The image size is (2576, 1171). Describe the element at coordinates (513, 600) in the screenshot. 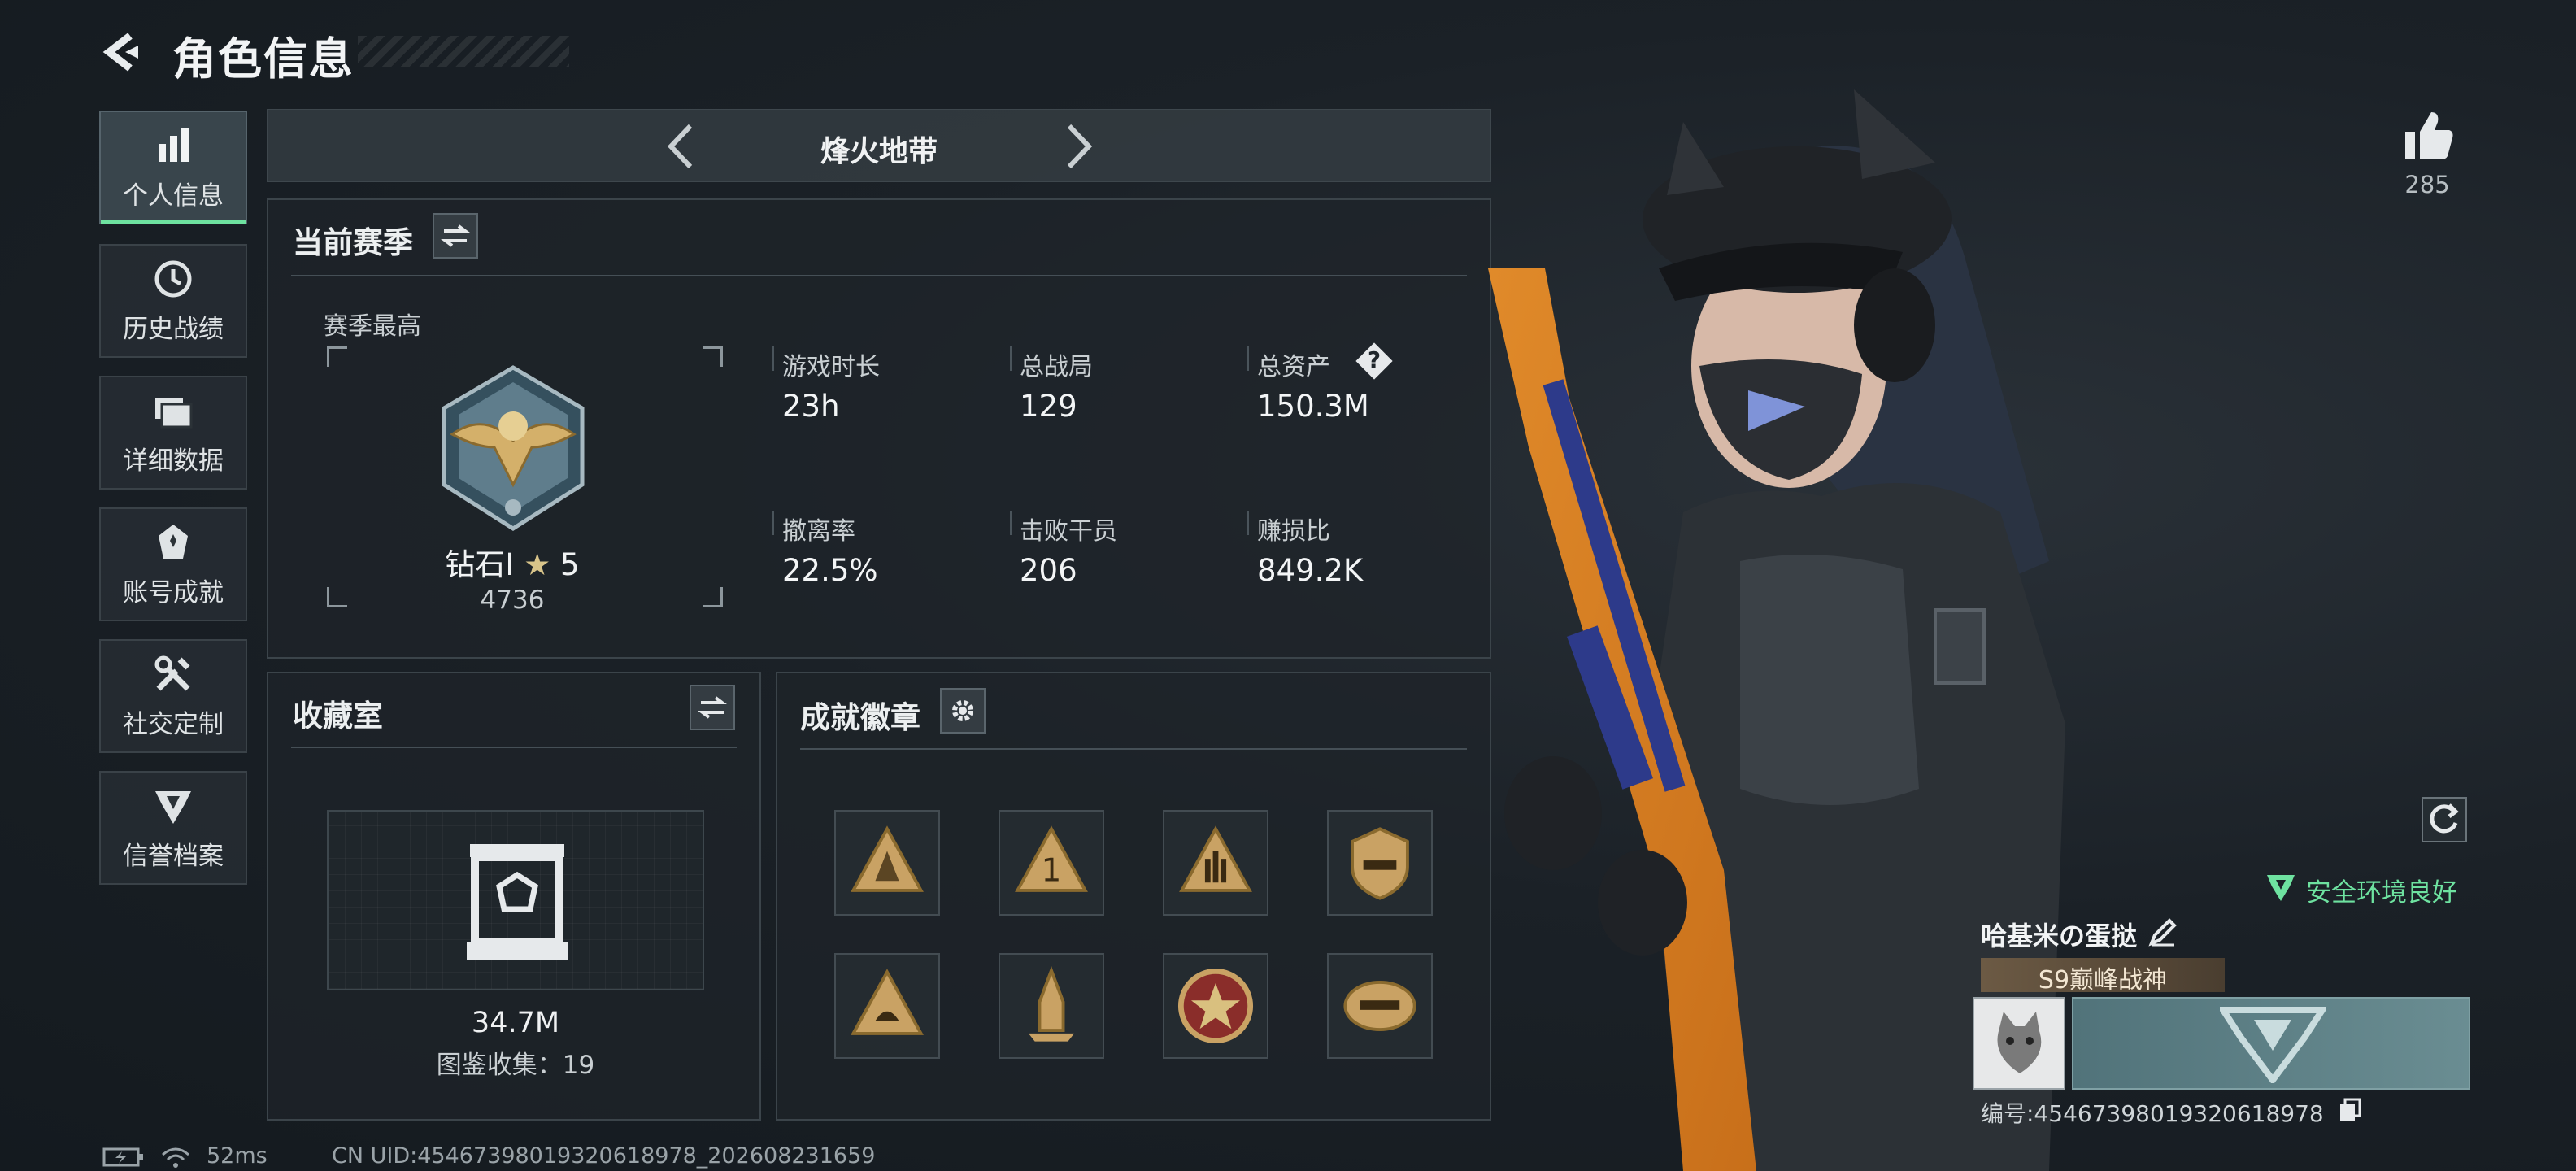

I see `rank-score: 4736` at that location.